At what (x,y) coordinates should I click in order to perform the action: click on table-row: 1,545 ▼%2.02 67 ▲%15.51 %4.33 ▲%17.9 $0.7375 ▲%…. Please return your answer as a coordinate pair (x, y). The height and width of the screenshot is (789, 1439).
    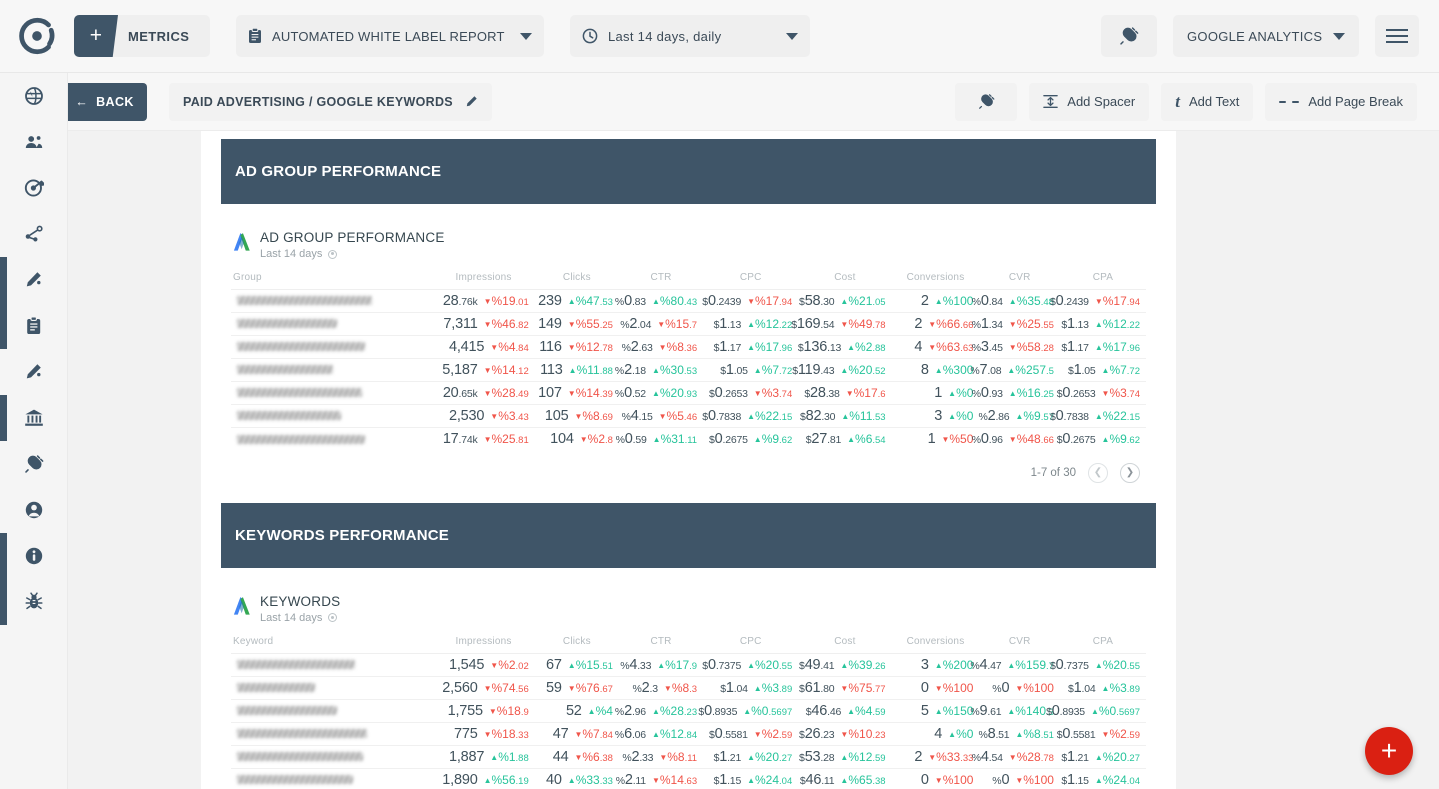
    Looking at the image, I should click on (688, 664).